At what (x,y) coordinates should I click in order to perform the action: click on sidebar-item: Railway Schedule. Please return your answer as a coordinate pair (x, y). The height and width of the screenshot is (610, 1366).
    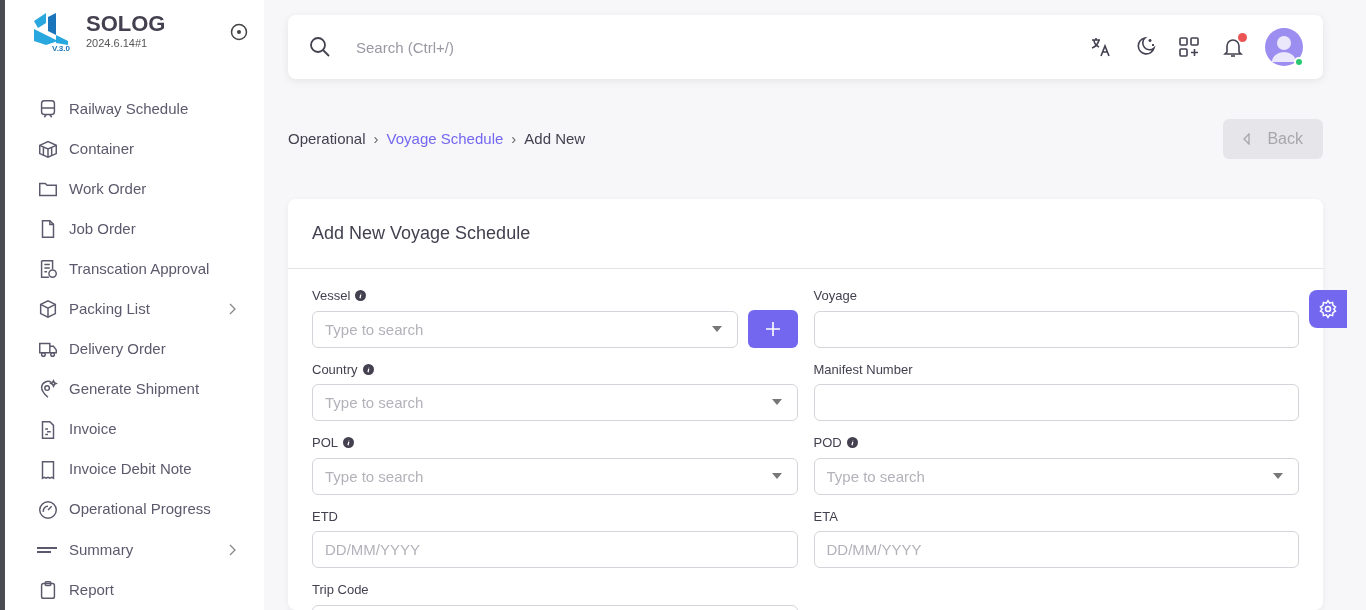
    Looking at the image, I should click on (150, 108).